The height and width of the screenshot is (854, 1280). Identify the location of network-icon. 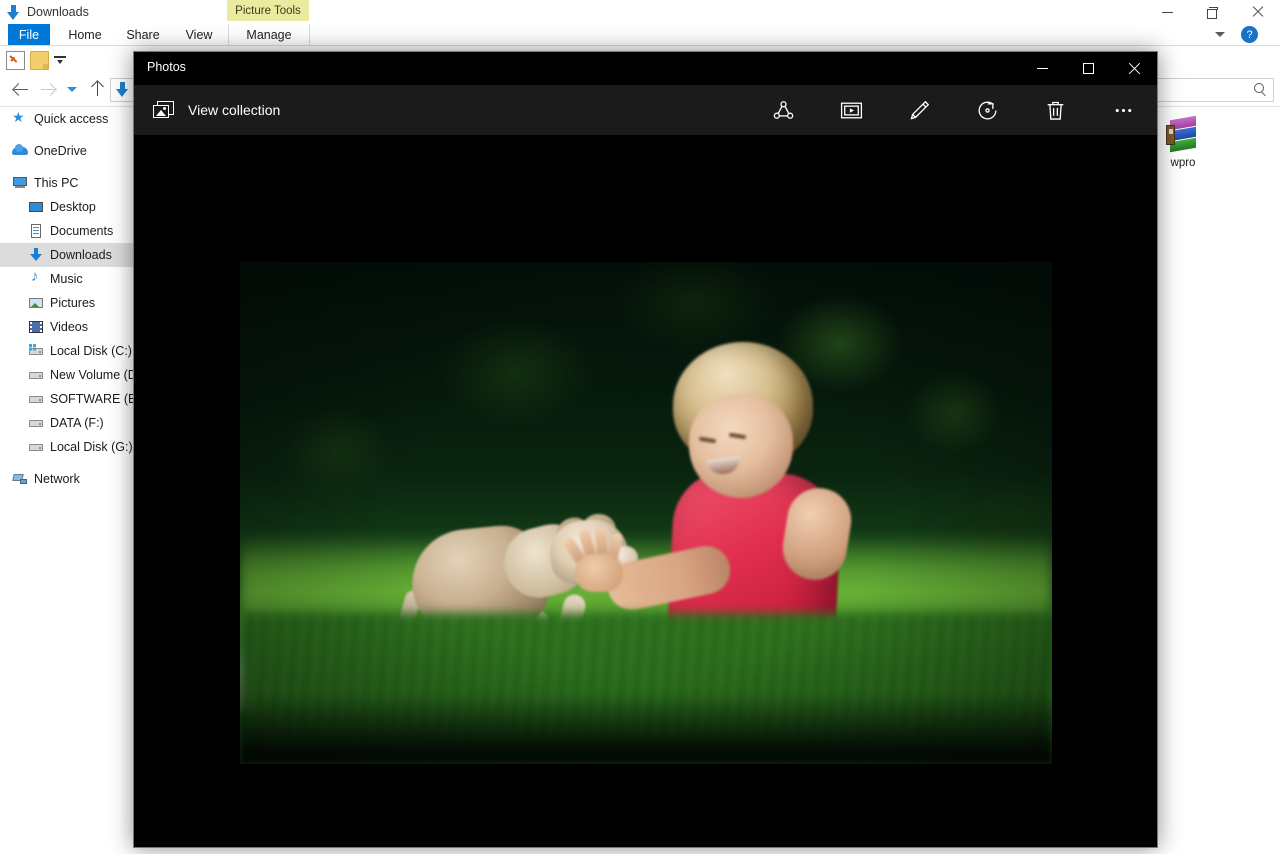
(20, 479).